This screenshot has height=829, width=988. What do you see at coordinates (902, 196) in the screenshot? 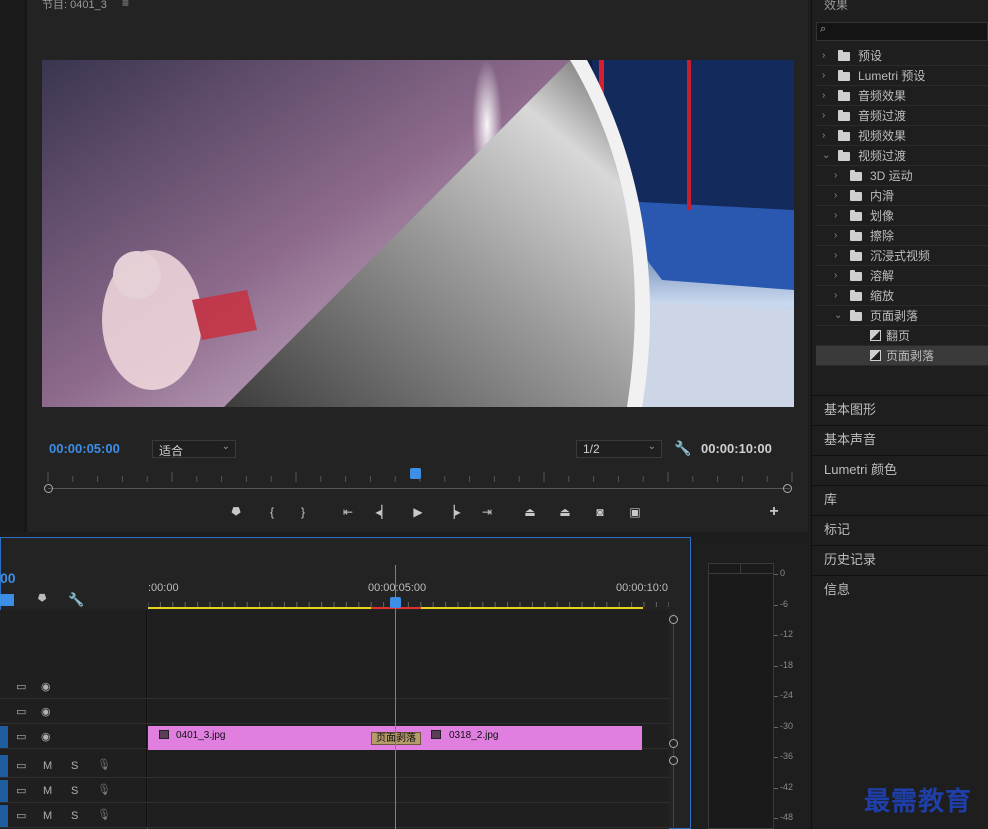
I see `effects-tree-item: › 内滑` at bounding box center [902, 196].